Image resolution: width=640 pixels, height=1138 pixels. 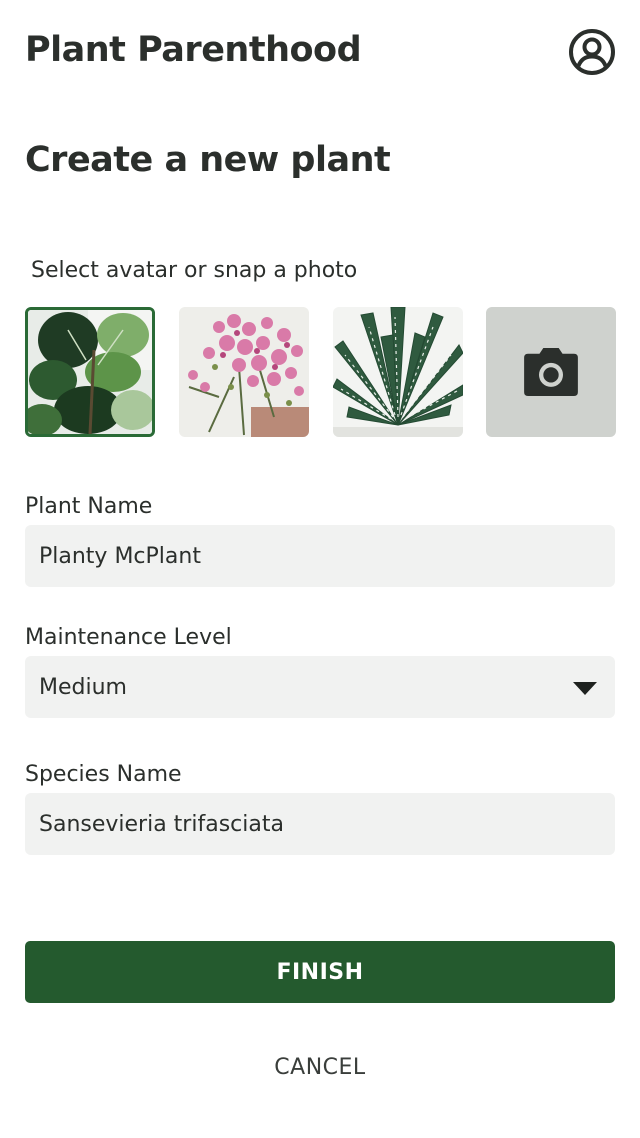 What do you see at coordinates (320, 824) in the screenshot?
I see `species-name-input: Sansevieria trifasciata` at bounding box center [320, 824].